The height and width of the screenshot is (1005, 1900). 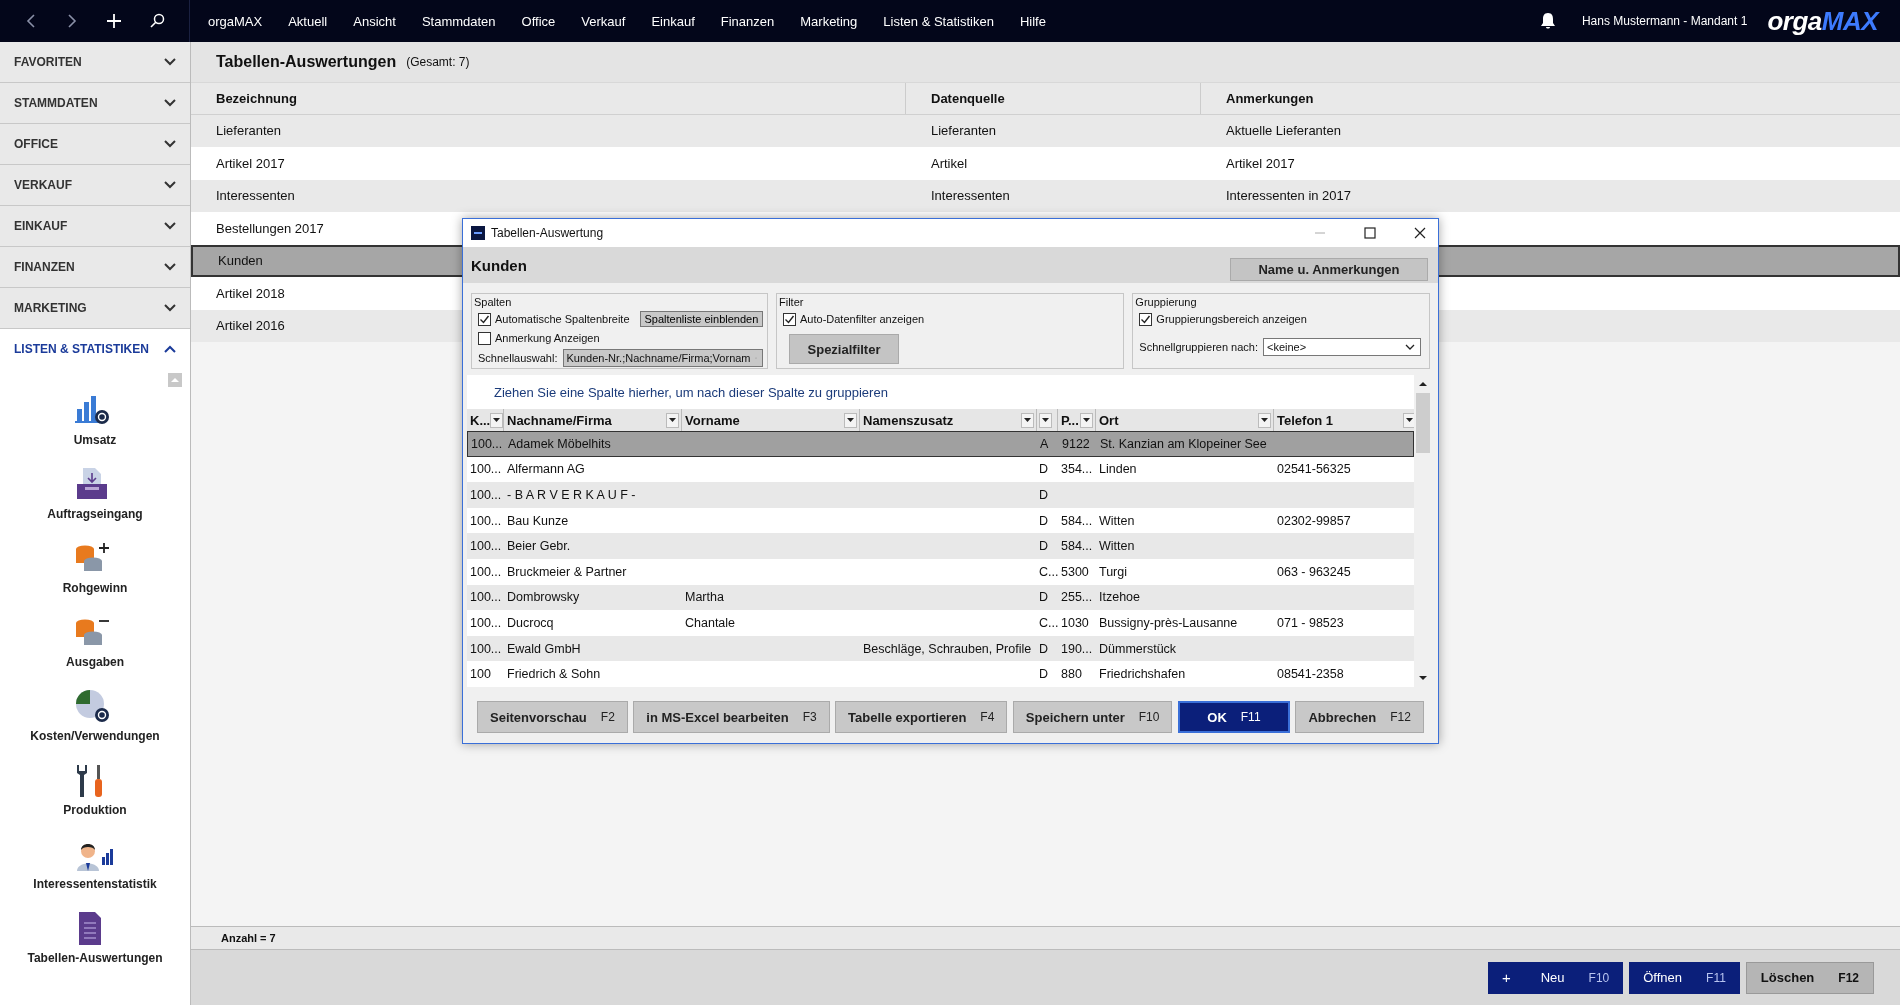 What do you see at coordinates (844, 349) in the screenshot?
I see `special-filter-button: Spezialfilter` at bounding box center [844, 349].